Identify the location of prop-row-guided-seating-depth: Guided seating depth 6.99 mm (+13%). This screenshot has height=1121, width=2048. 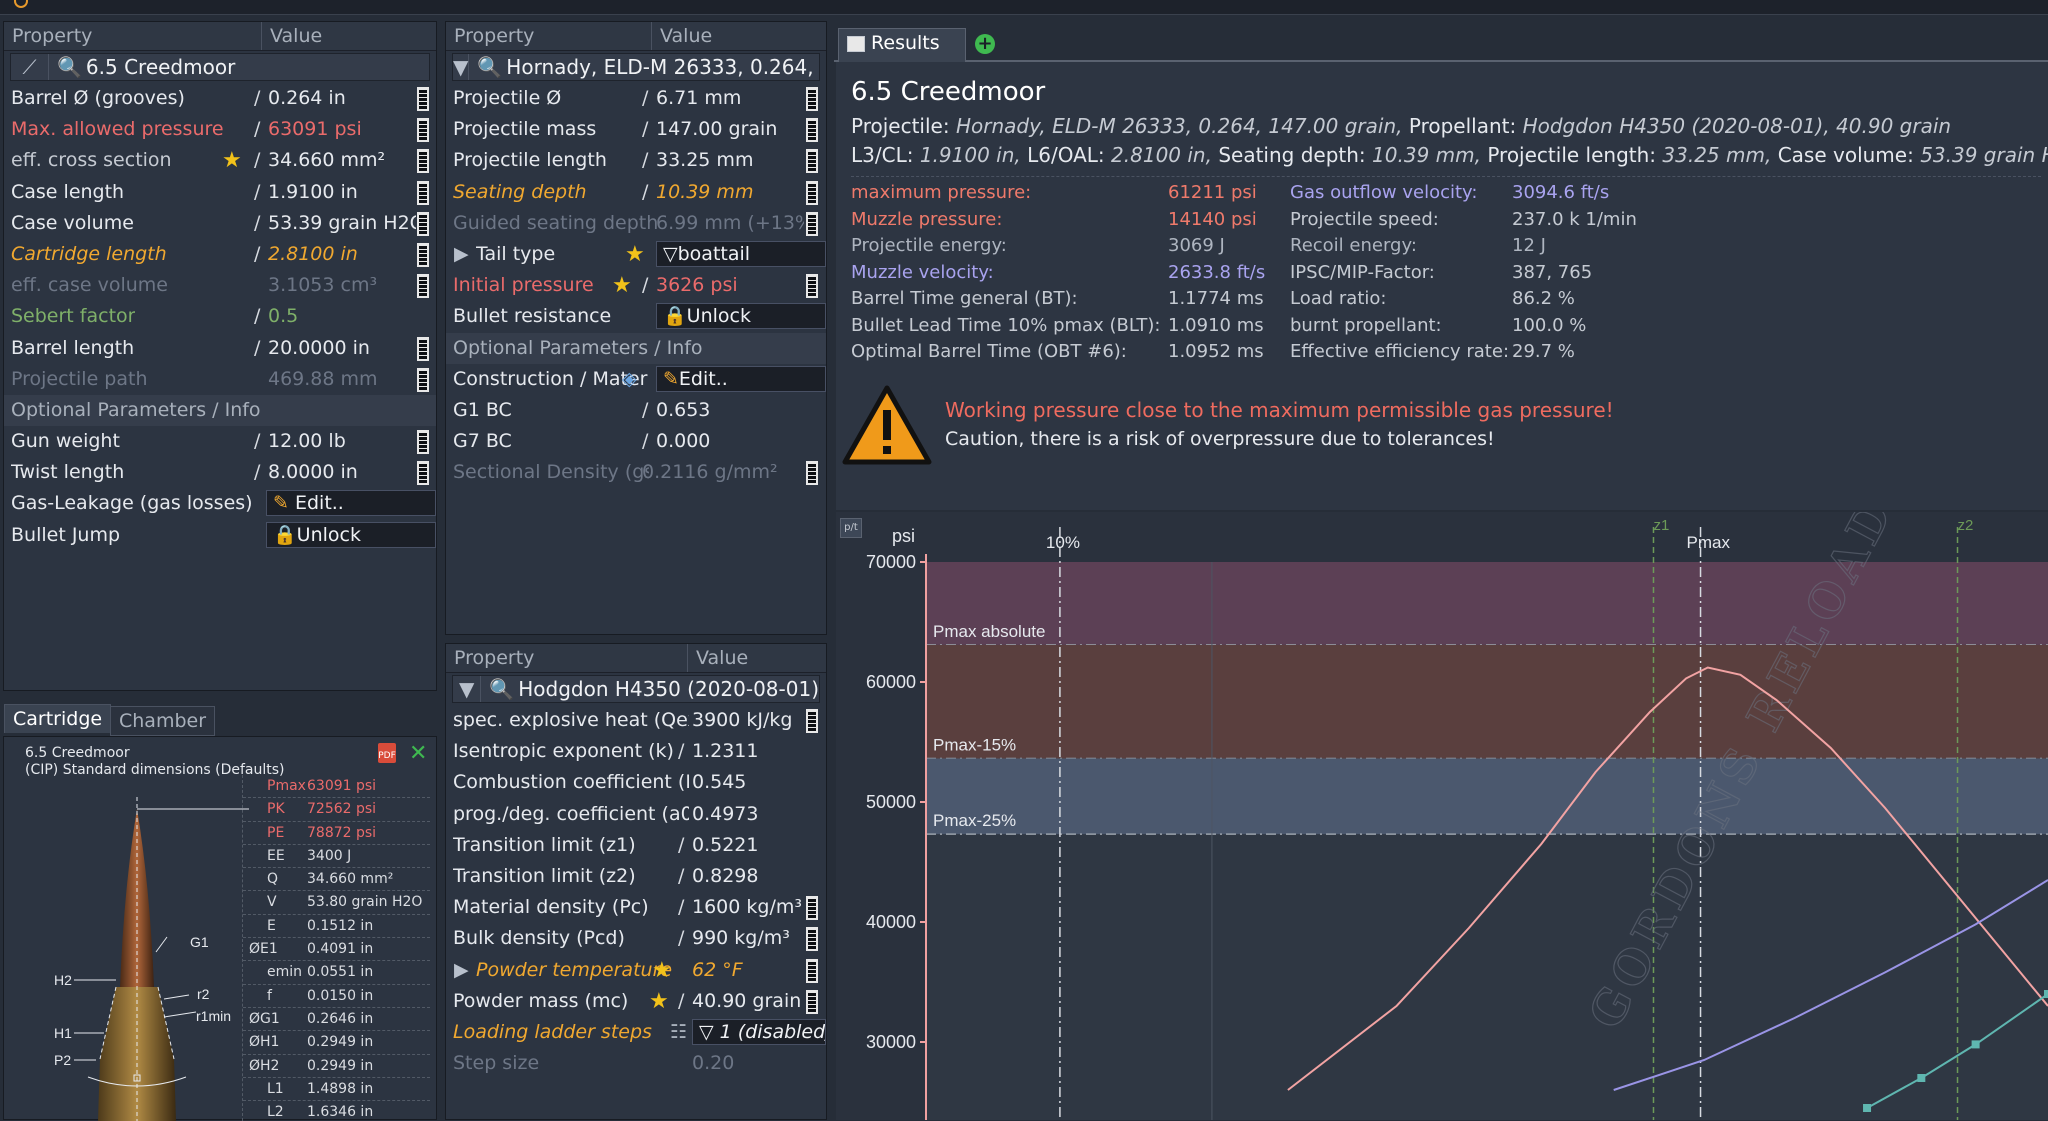
(636, 223).